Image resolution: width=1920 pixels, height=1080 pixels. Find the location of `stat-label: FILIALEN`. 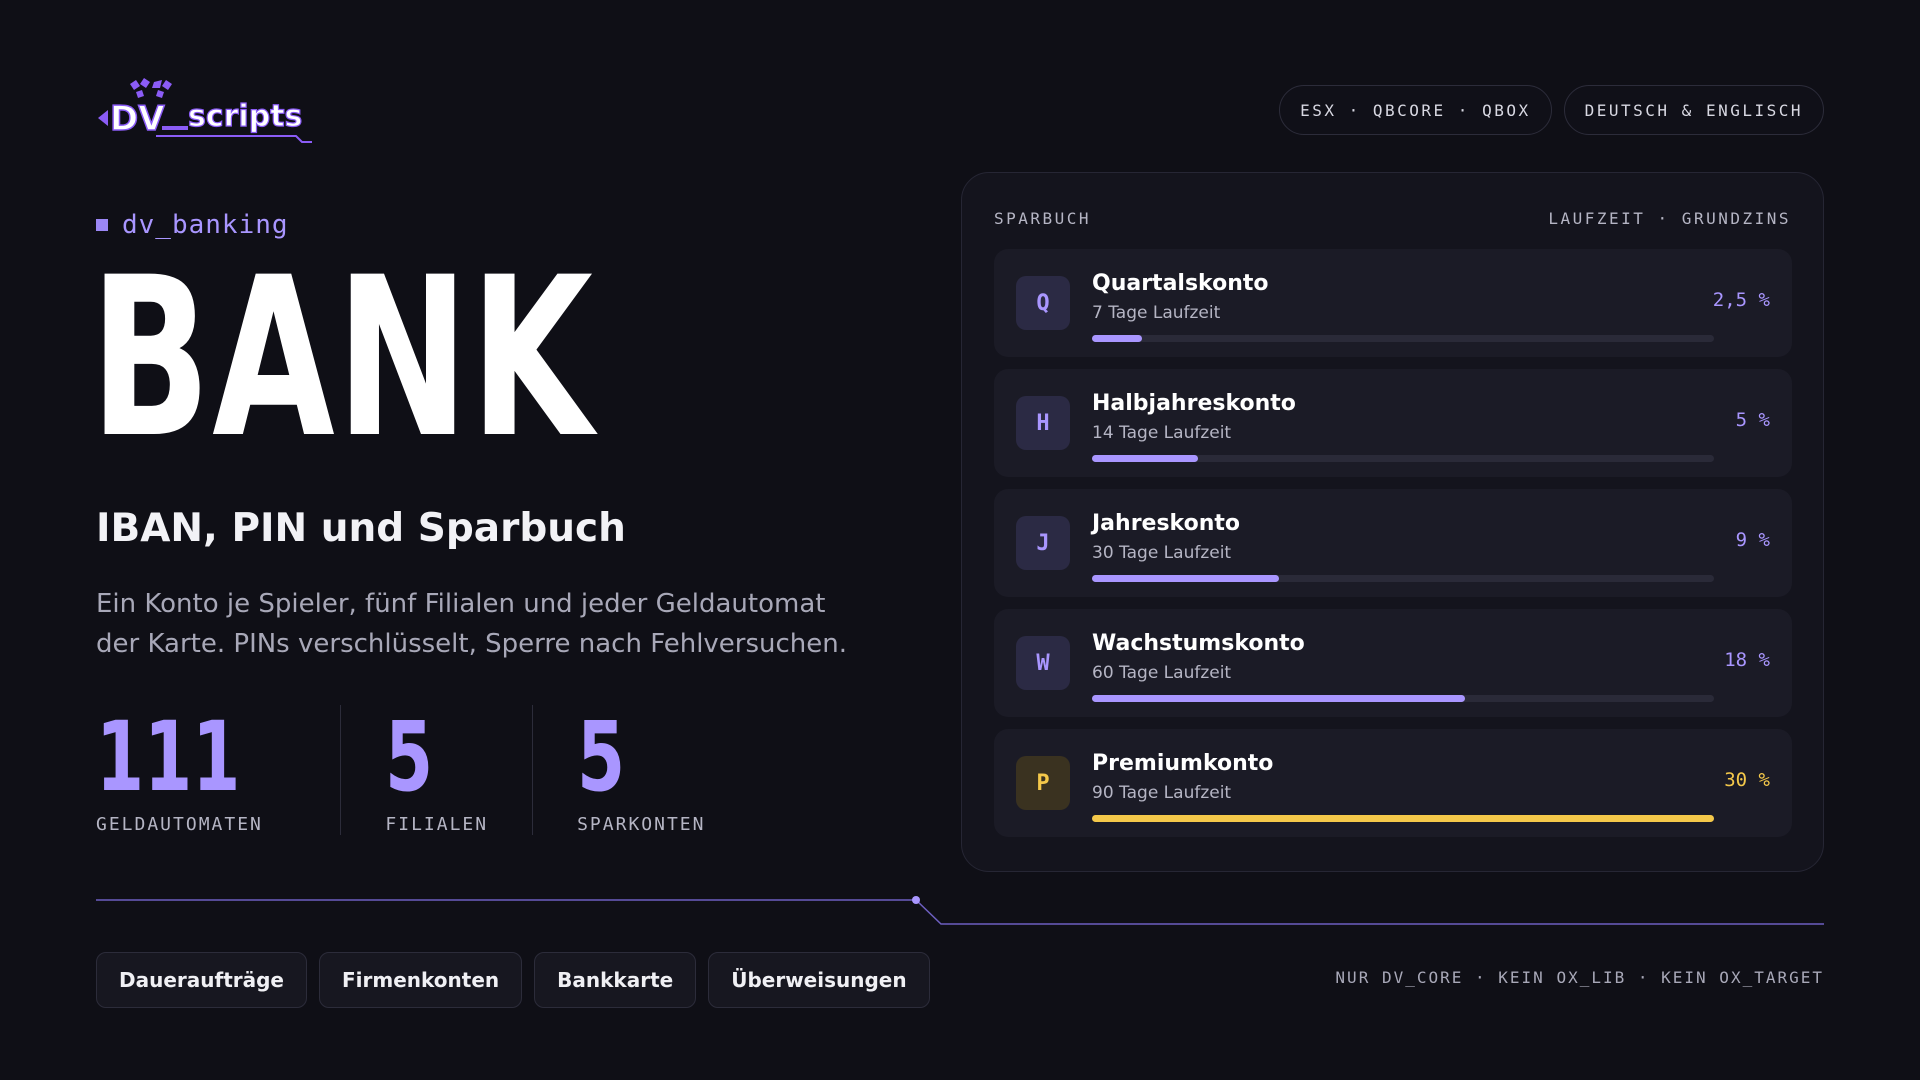

stat-label: FILIALEN is located at coordinates (437, 824).